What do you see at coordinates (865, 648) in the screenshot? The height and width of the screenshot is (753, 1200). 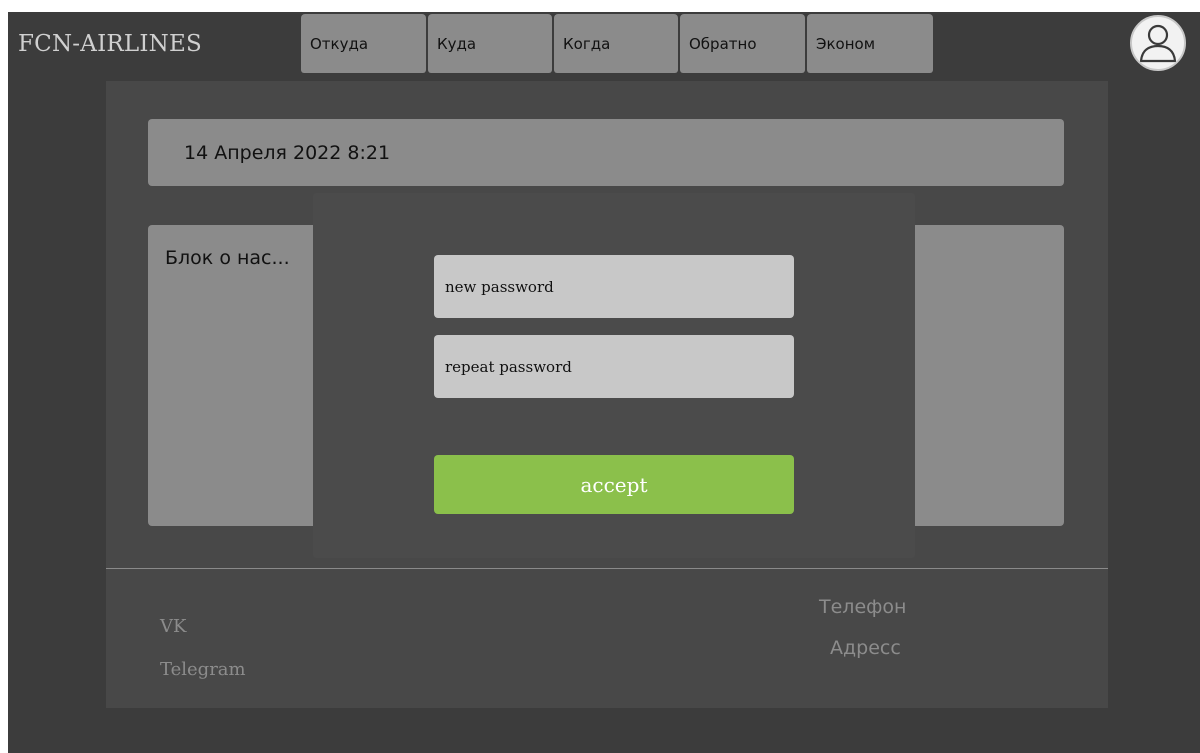 I see `footer-address: Адресс` at bounding box center [865, 648].